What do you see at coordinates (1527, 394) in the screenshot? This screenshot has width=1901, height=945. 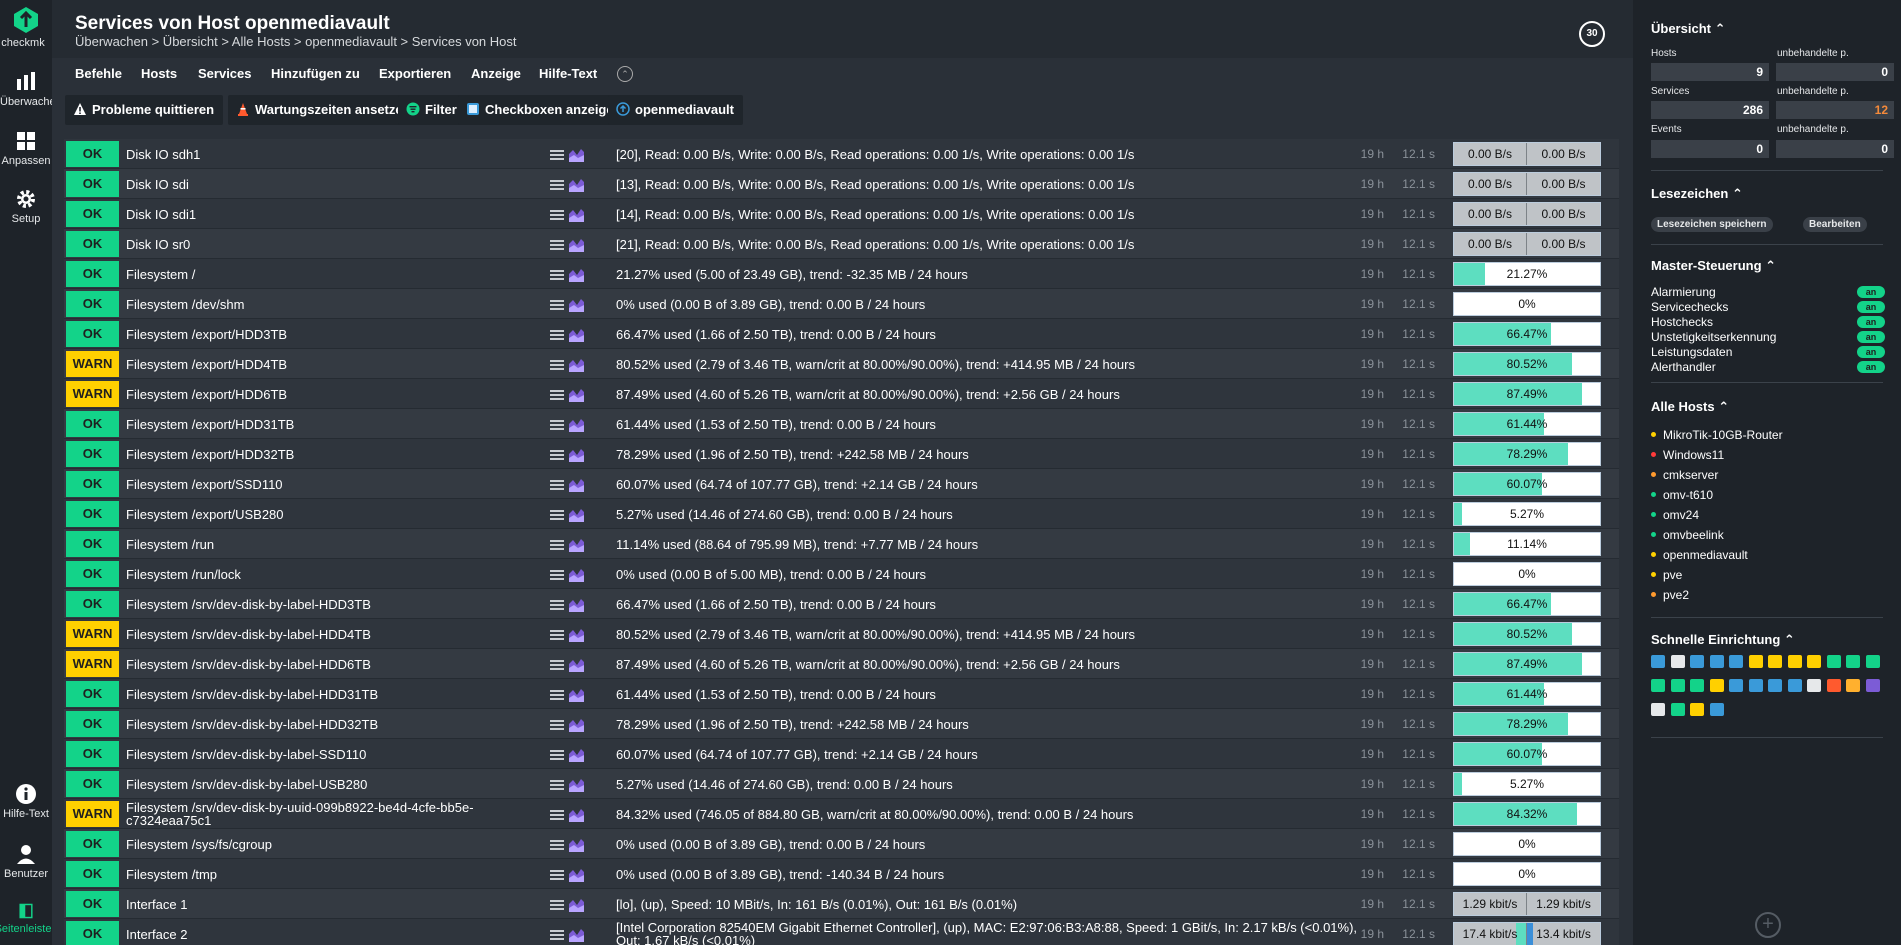 I see `perfometer: 87.49%` at bounding box center [1527, 394].